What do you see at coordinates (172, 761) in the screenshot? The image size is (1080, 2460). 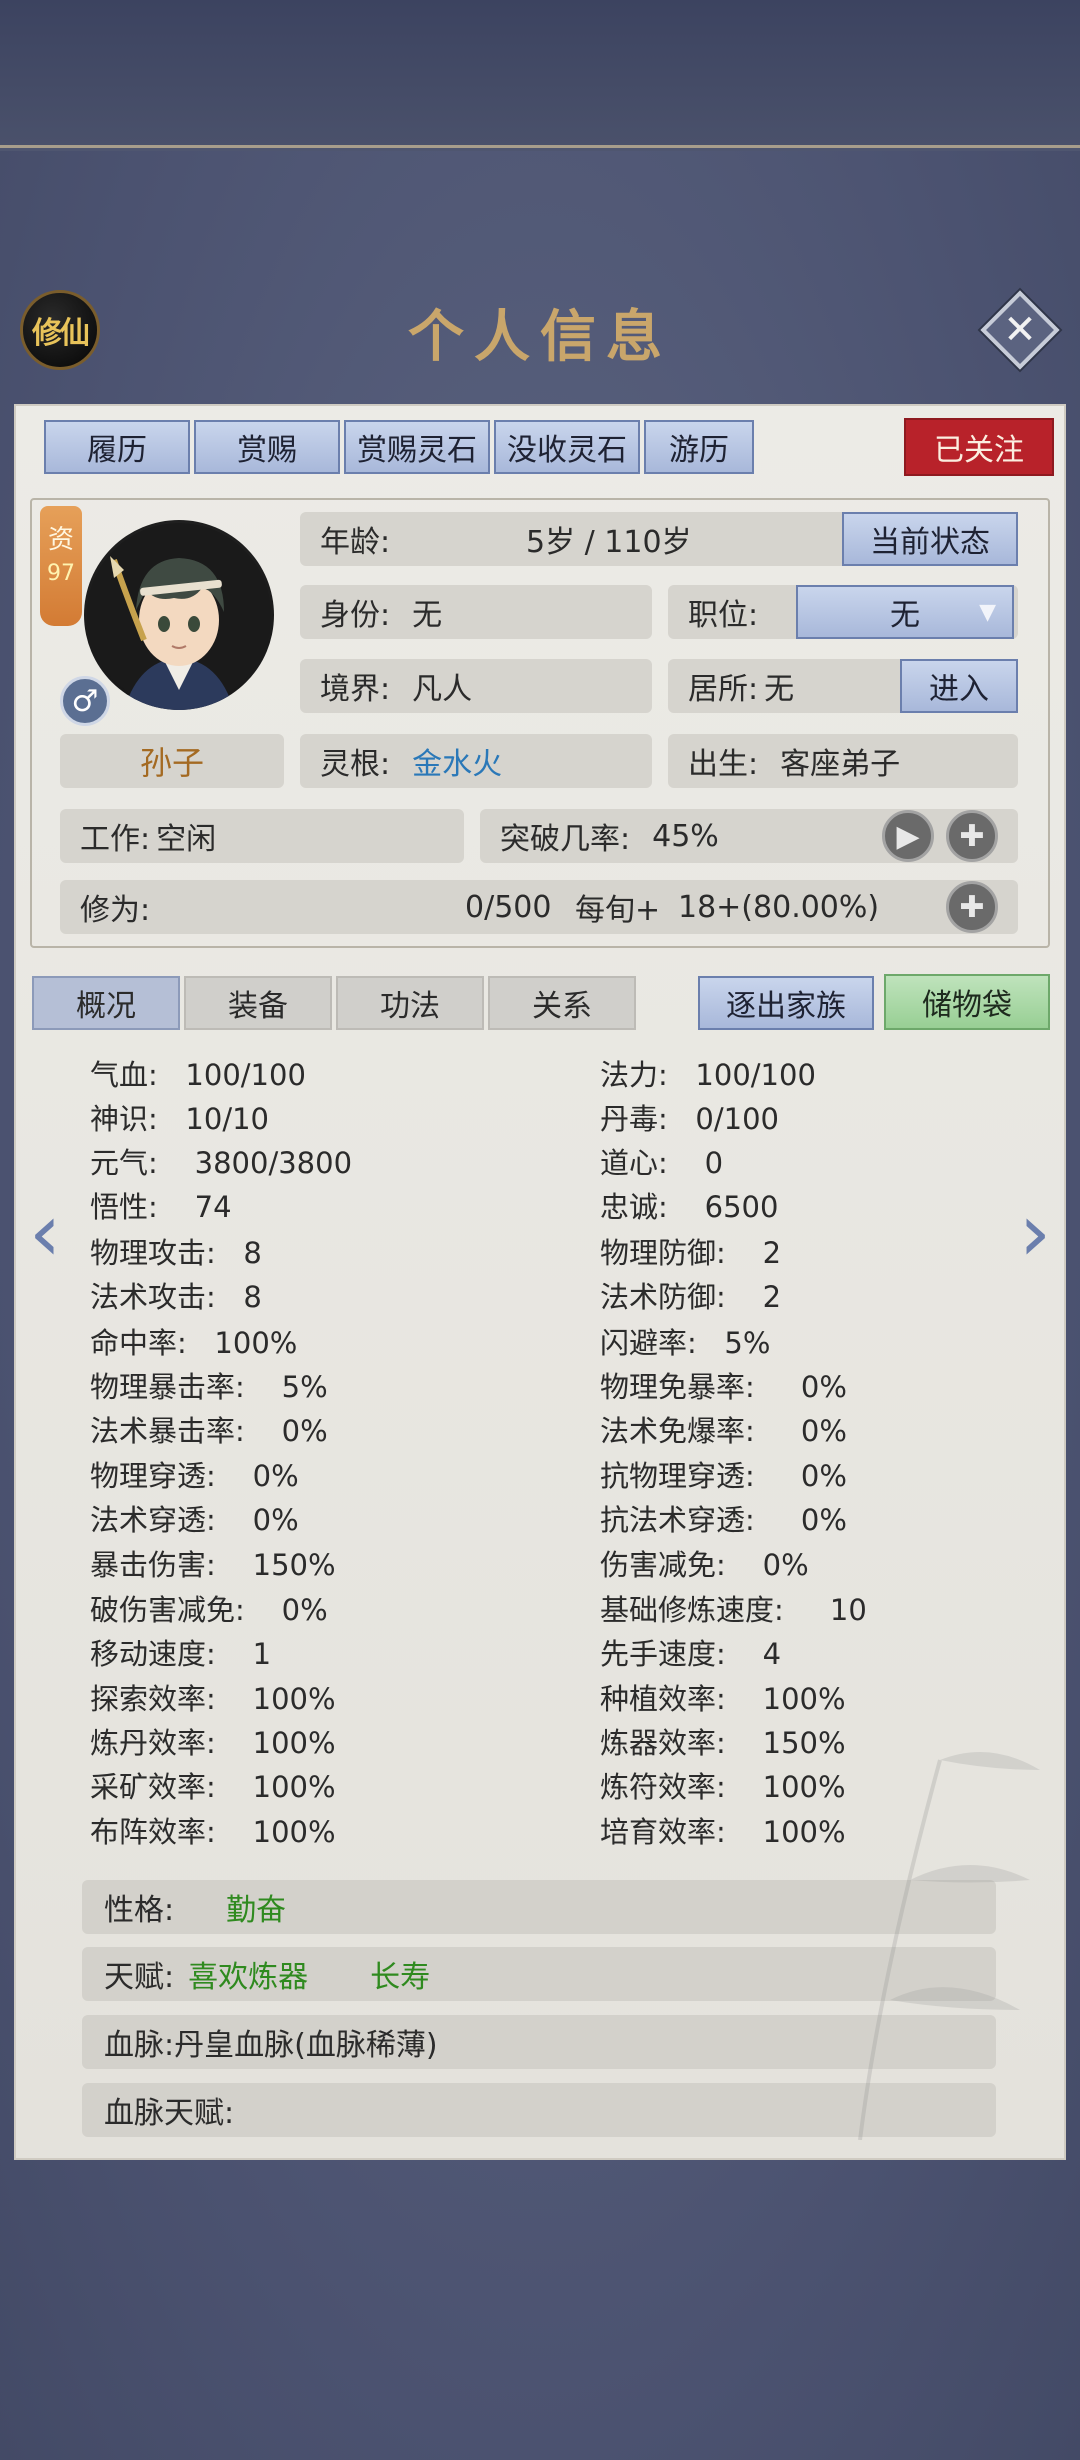 I see `character-name: 孙子` at bounding box center [172, 761].